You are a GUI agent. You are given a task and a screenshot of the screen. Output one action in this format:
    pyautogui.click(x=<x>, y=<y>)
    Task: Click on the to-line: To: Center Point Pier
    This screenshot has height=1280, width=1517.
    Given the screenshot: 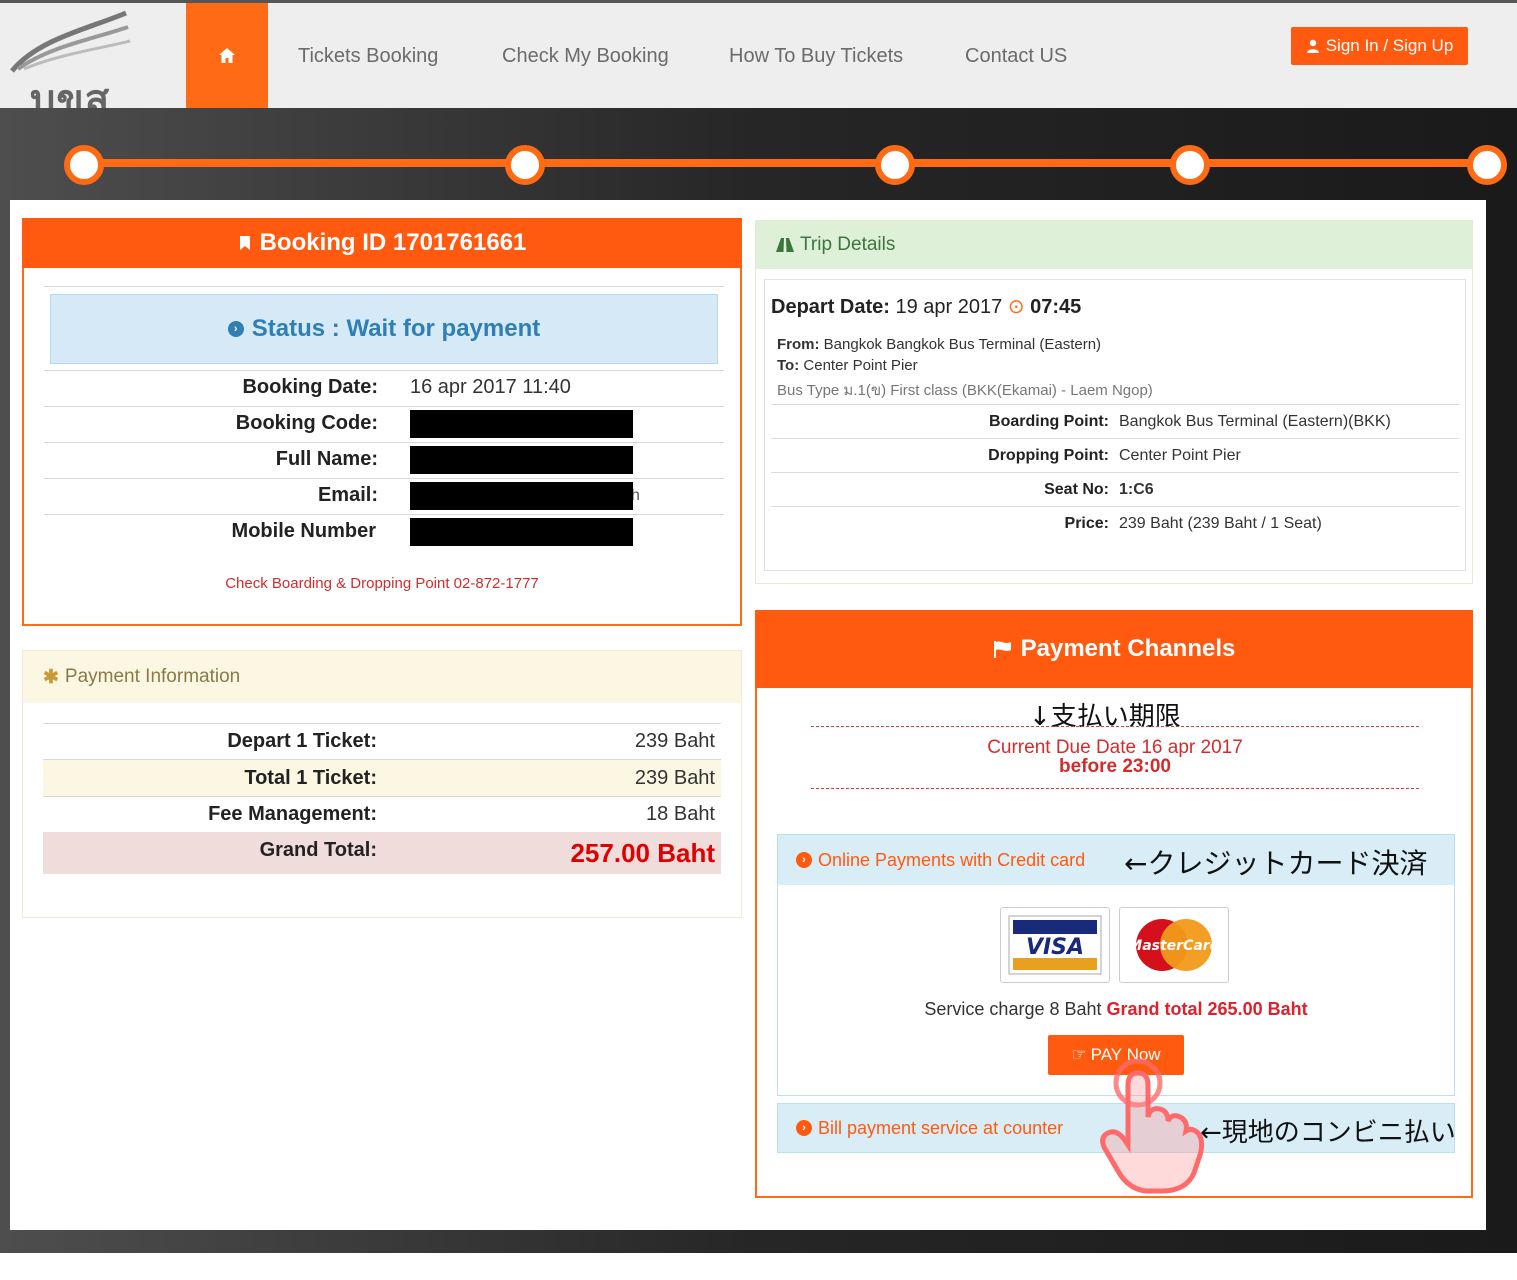 What is the action you would take?
    pyautogui.click(x=847, y=365)
    